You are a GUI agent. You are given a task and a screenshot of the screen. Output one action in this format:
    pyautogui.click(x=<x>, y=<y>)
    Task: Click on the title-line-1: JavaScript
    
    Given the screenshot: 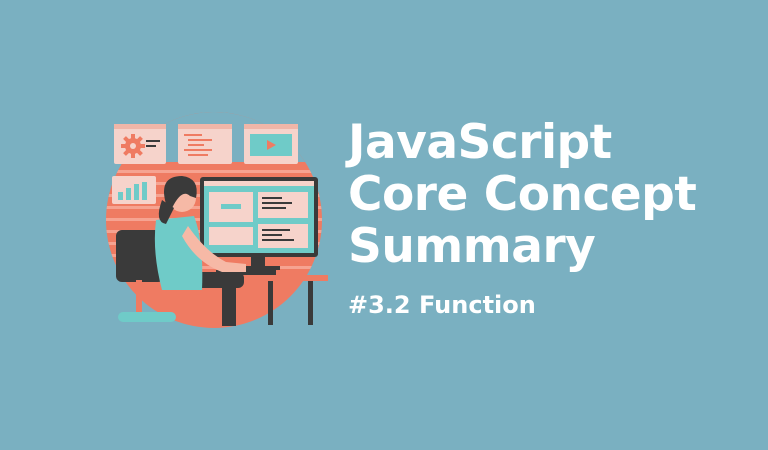 What is the action you would take?
    pyautogui.click(x=480, y=142)
    